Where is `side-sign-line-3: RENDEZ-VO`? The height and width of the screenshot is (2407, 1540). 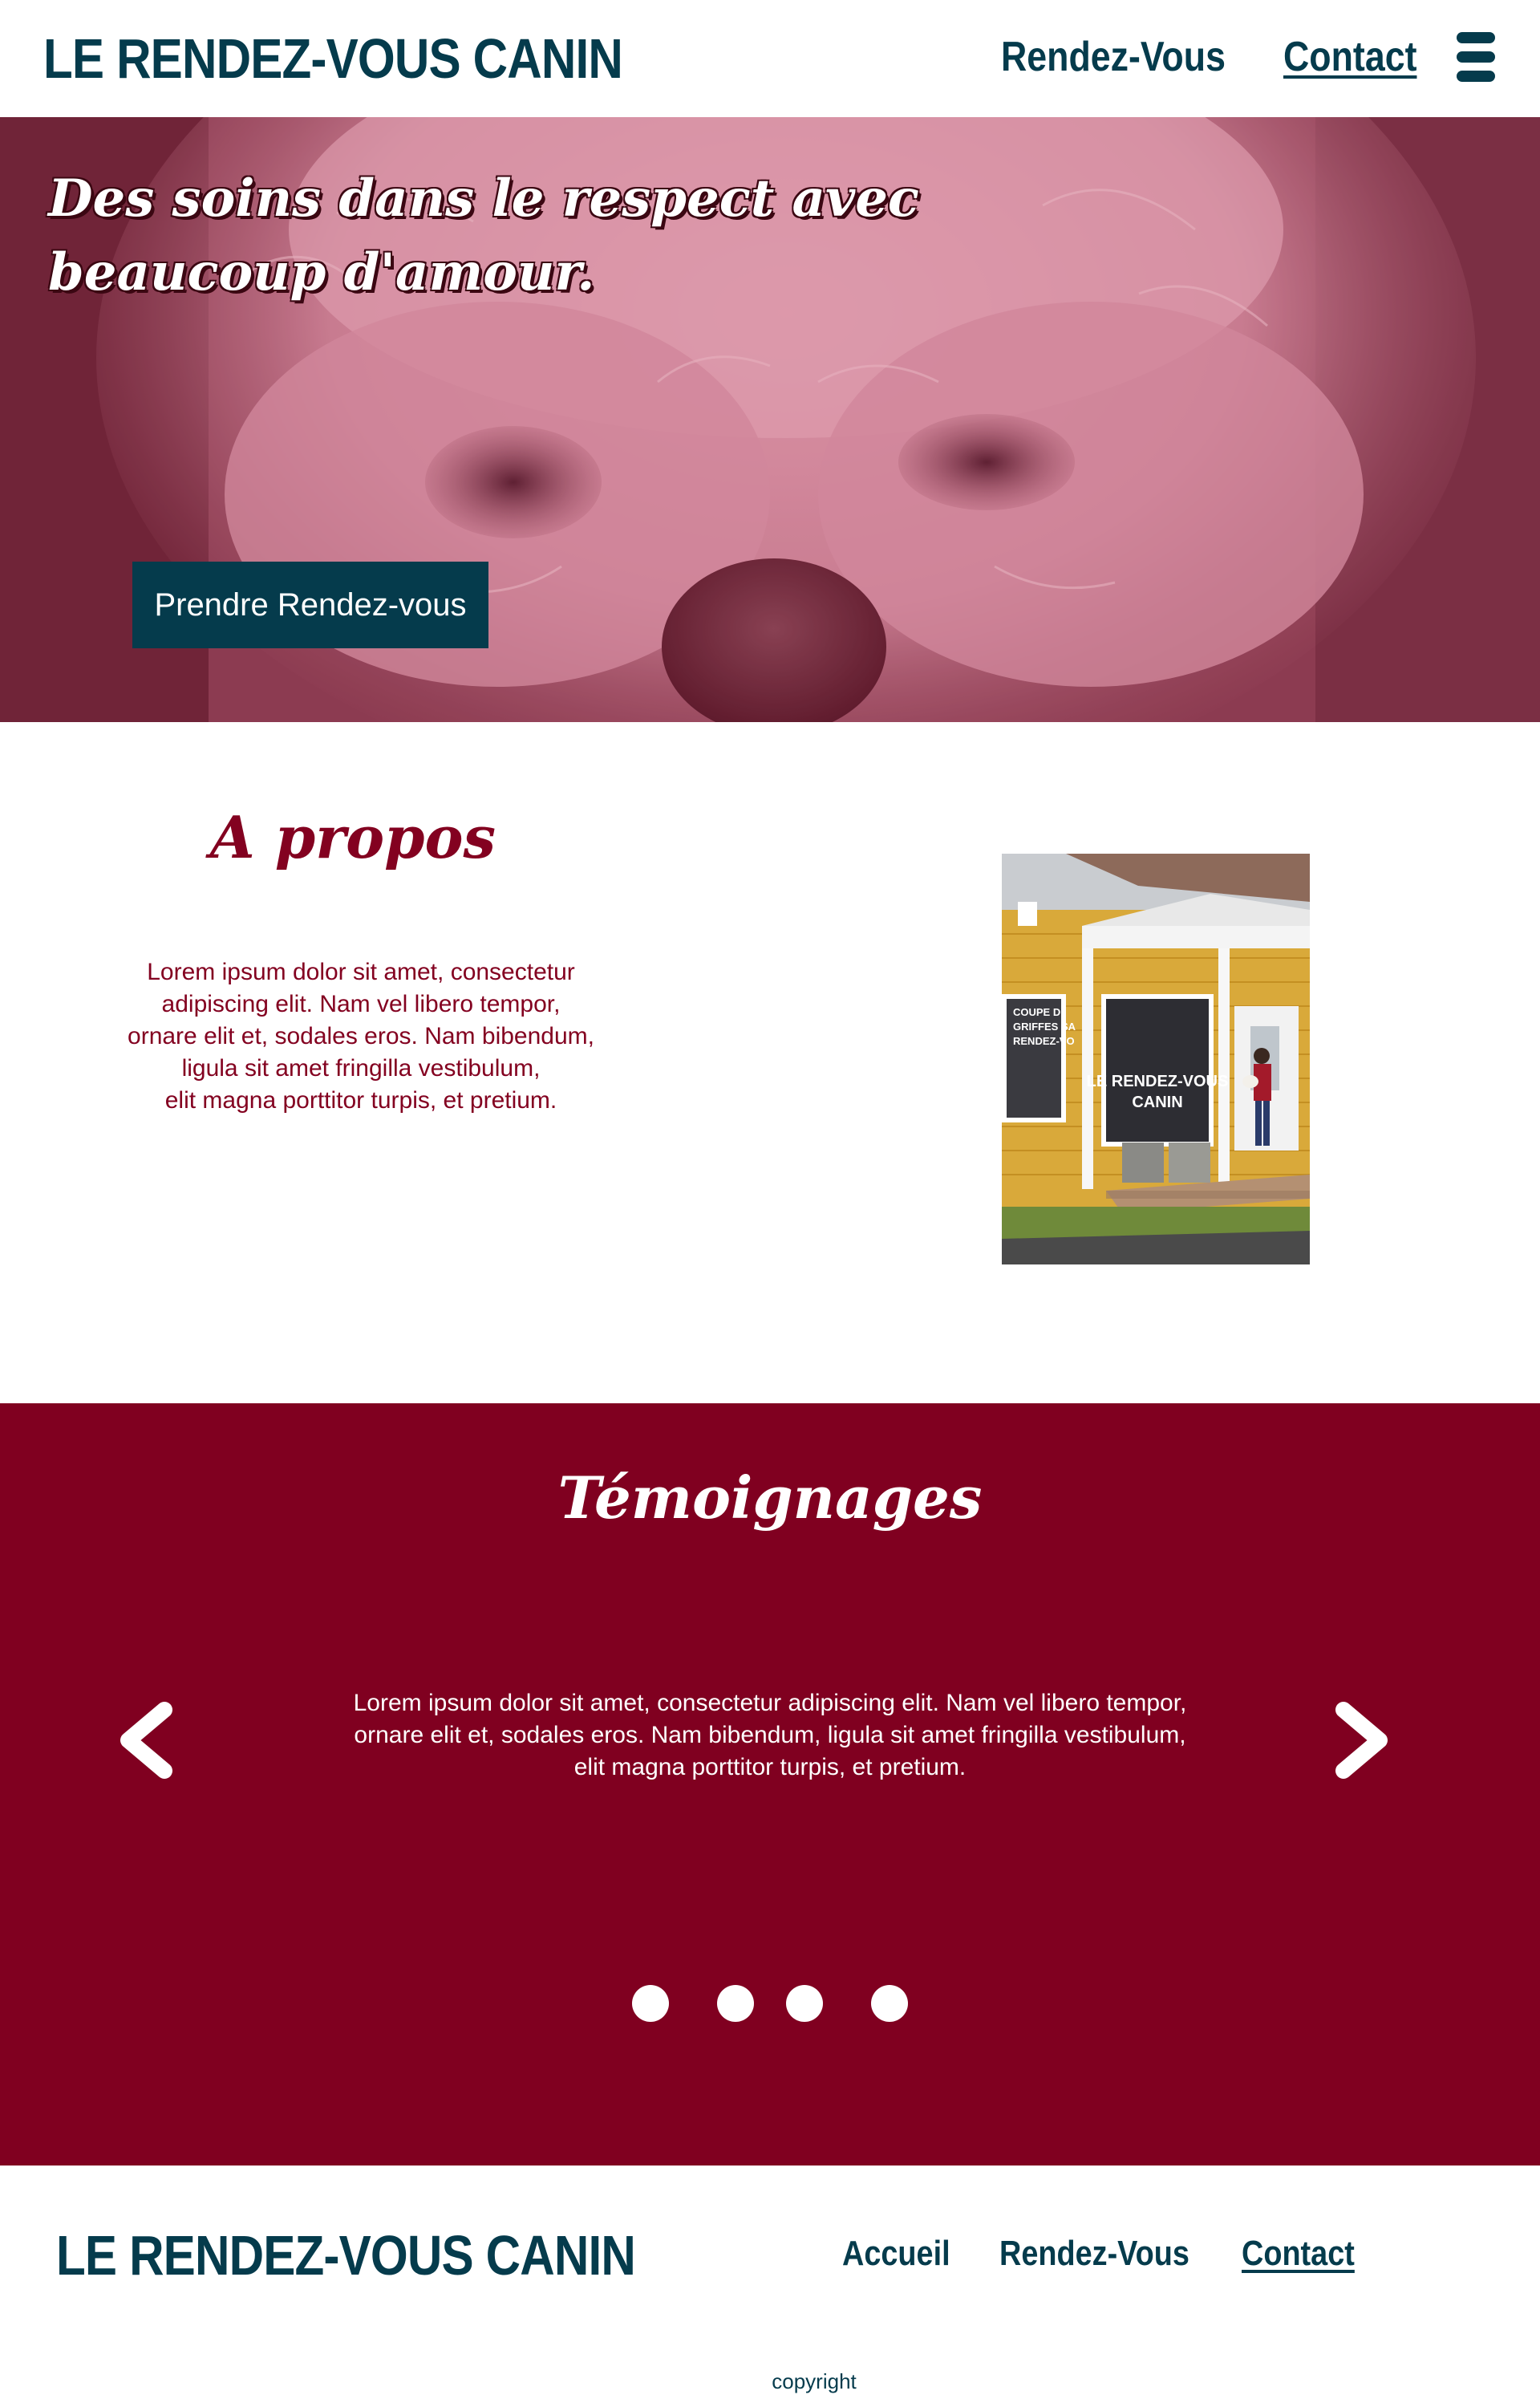
side-sign-line-3: RENDEZ-VO is located at coordinates (1044, 1041).